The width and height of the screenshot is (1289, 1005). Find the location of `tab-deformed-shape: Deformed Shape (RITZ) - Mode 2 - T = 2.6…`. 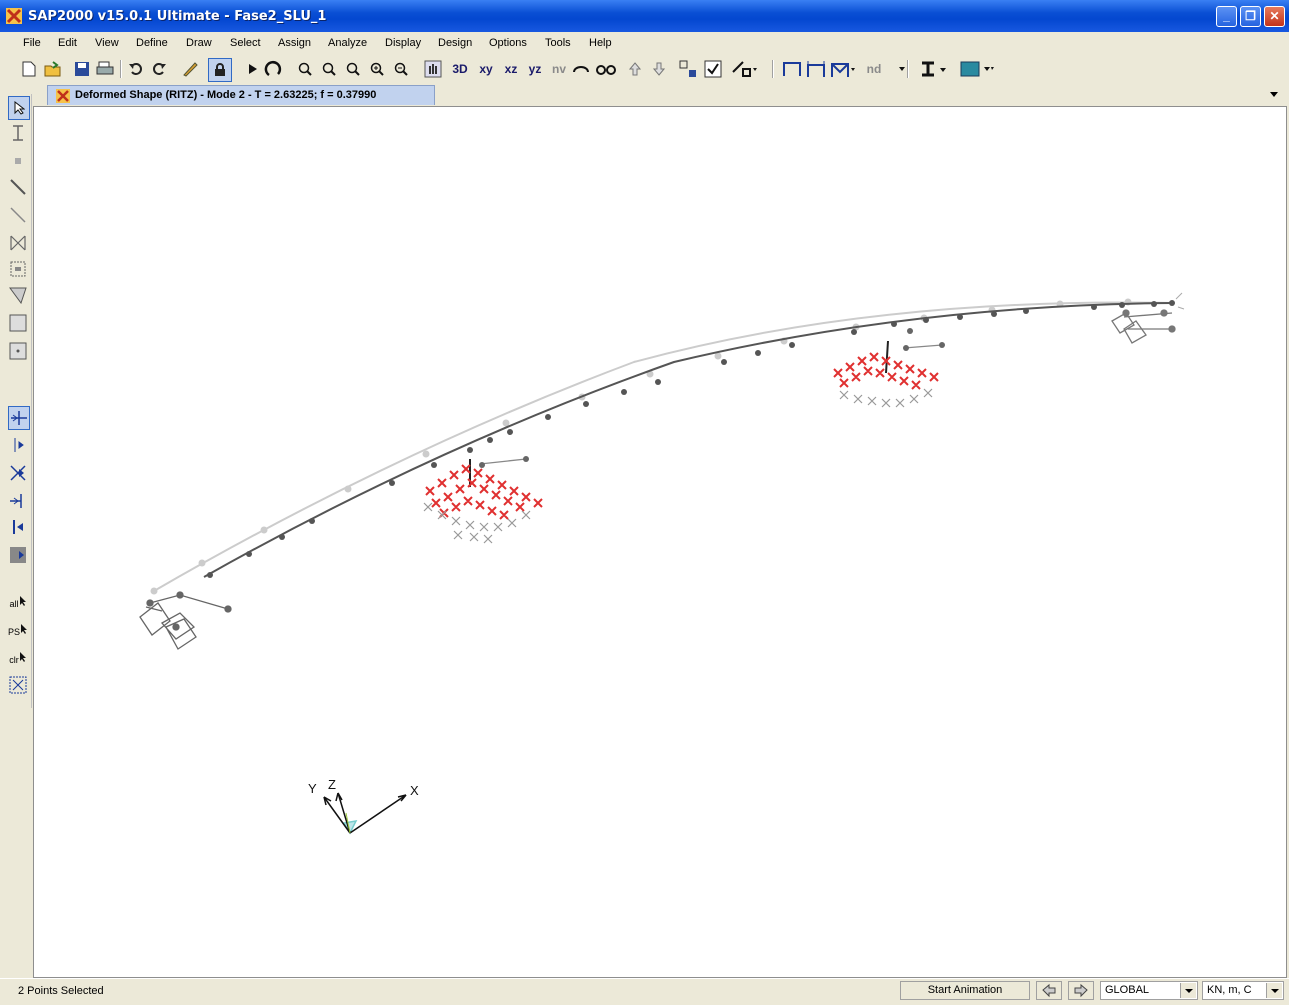

tab-deformed-shape: Deformed Shape (RITZ) - Mode 2 - T = 2.6… is located at coordinates (241, 95).